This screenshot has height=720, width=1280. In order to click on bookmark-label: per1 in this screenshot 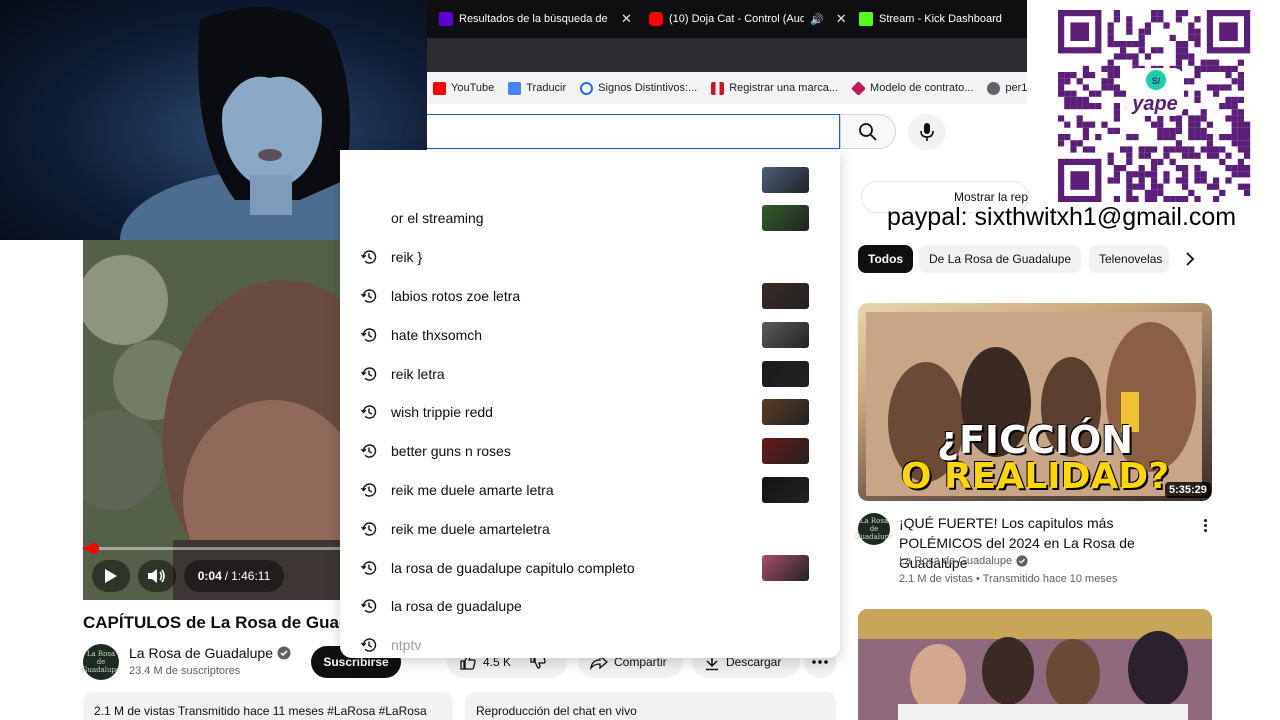, I will do `click(1016, 88)`.